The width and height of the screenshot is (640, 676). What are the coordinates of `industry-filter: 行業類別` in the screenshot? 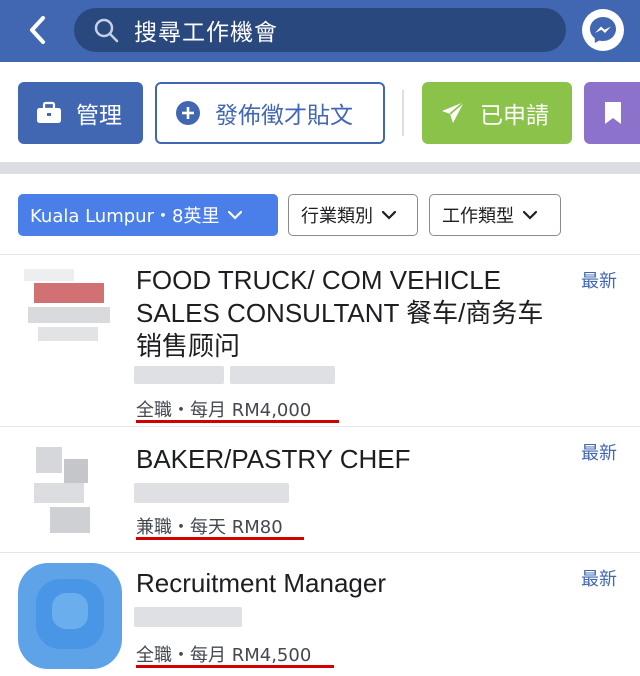 It's located at (353, 215).